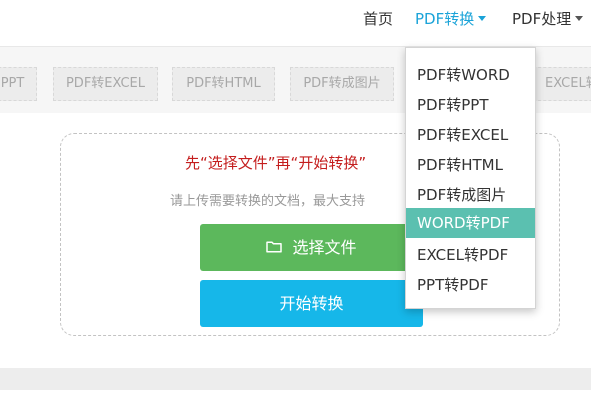 The height and width of the screenshot is (414, 591). I want to click on nav-pdf-process-label: PDF处理, so click(542, 19).